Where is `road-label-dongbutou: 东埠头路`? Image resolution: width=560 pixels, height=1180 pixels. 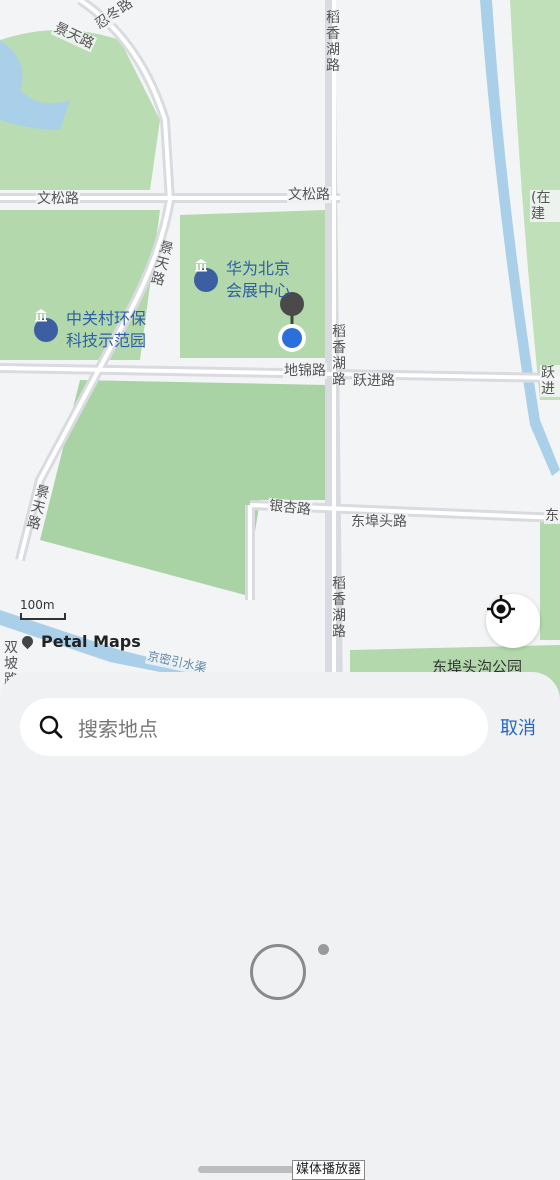
road-label-dongbutou: 东埠头路 is located at coordinates (379, 522).